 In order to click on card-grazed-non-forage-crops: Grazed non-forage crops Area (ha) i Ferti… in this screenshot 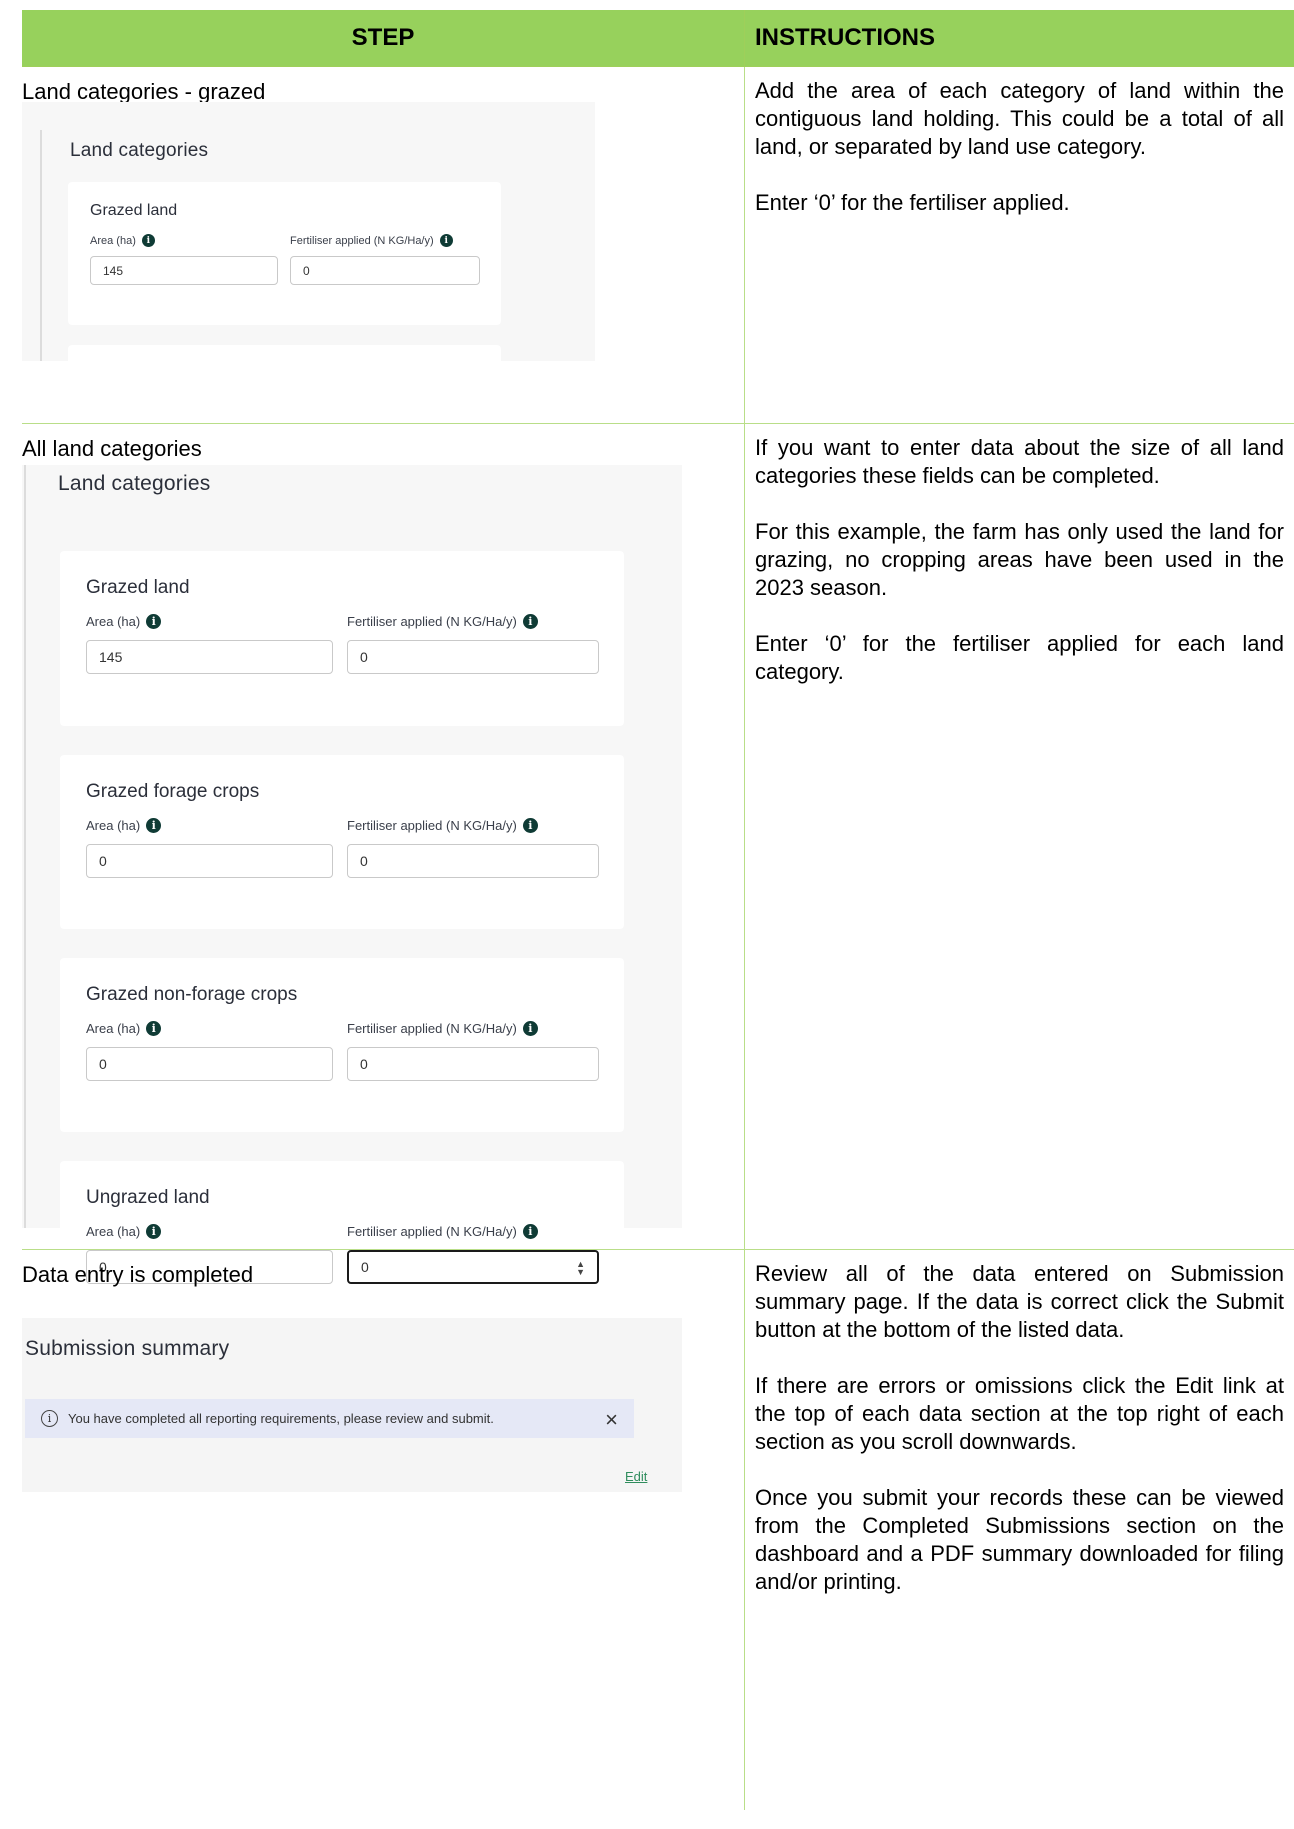, I will do `click(342, 1045)`.